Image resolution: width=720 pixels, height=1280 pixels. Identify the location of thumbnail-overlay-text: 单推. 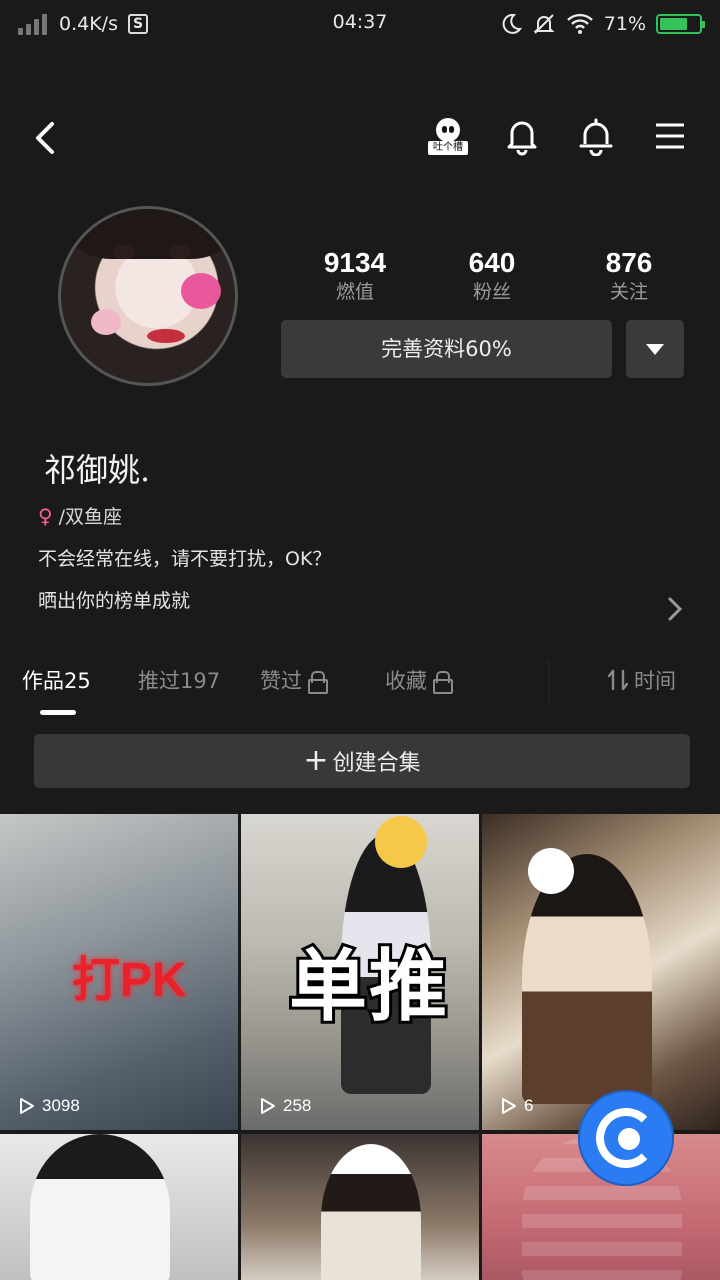
(368, 987).